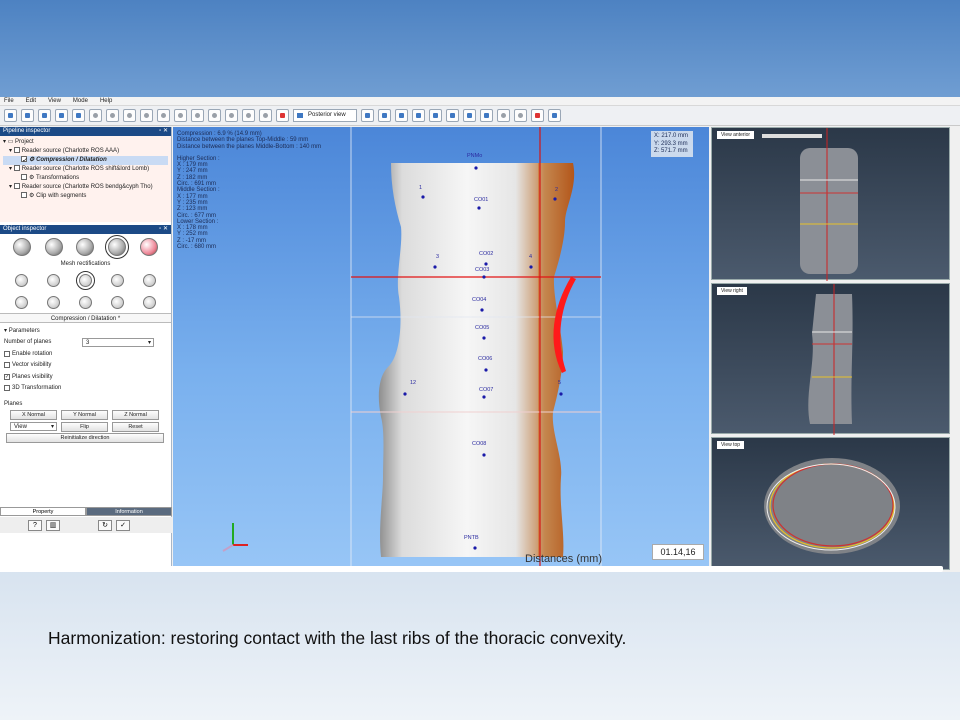 The width and height of the screenshot is (960, 720). What do you see at coordinates (85, 142) in the screenshot?
I see `tree-item-project: ▾ ▭ Project` at bounding box center [85, 142].